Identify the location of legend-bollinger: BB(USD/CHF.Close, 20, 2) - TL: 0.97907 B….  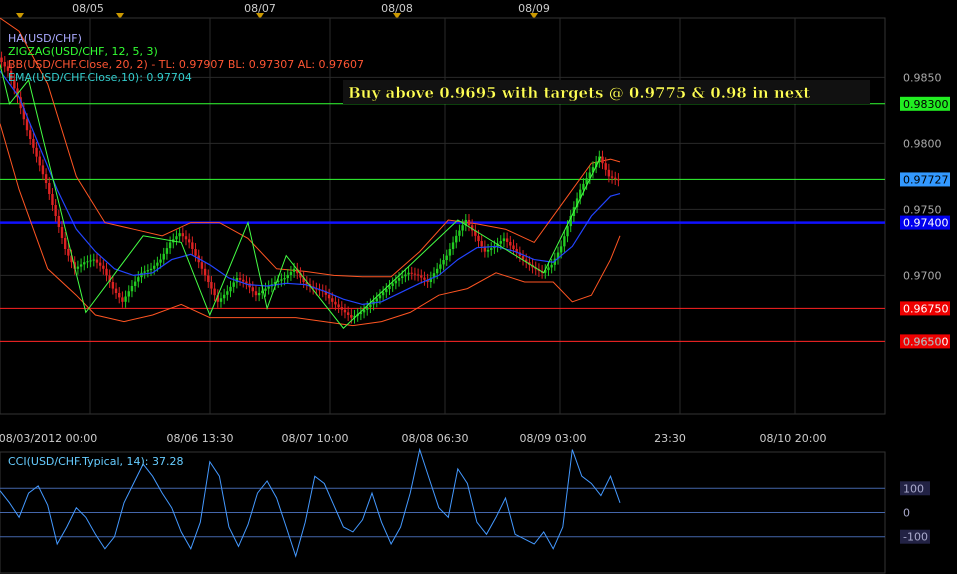
(186, 64).